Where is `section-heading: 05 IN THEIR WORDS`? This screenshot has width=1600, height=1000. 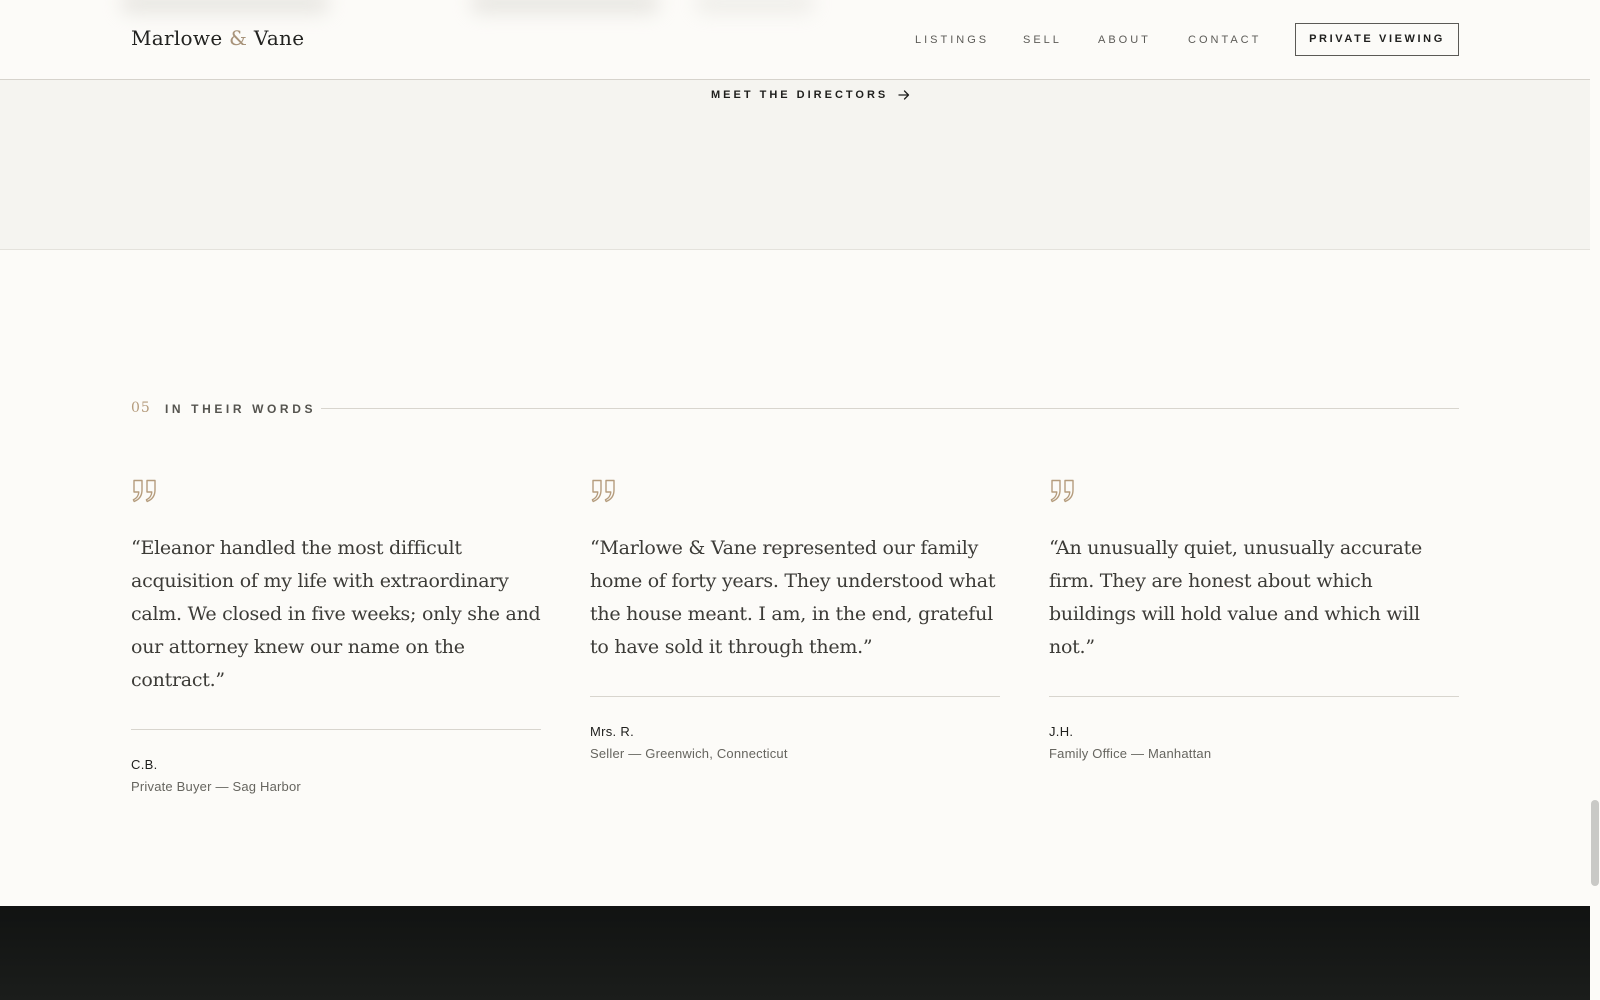 section-heading: 05 IN THEIR WORDS is located at coordinates (795, 410).